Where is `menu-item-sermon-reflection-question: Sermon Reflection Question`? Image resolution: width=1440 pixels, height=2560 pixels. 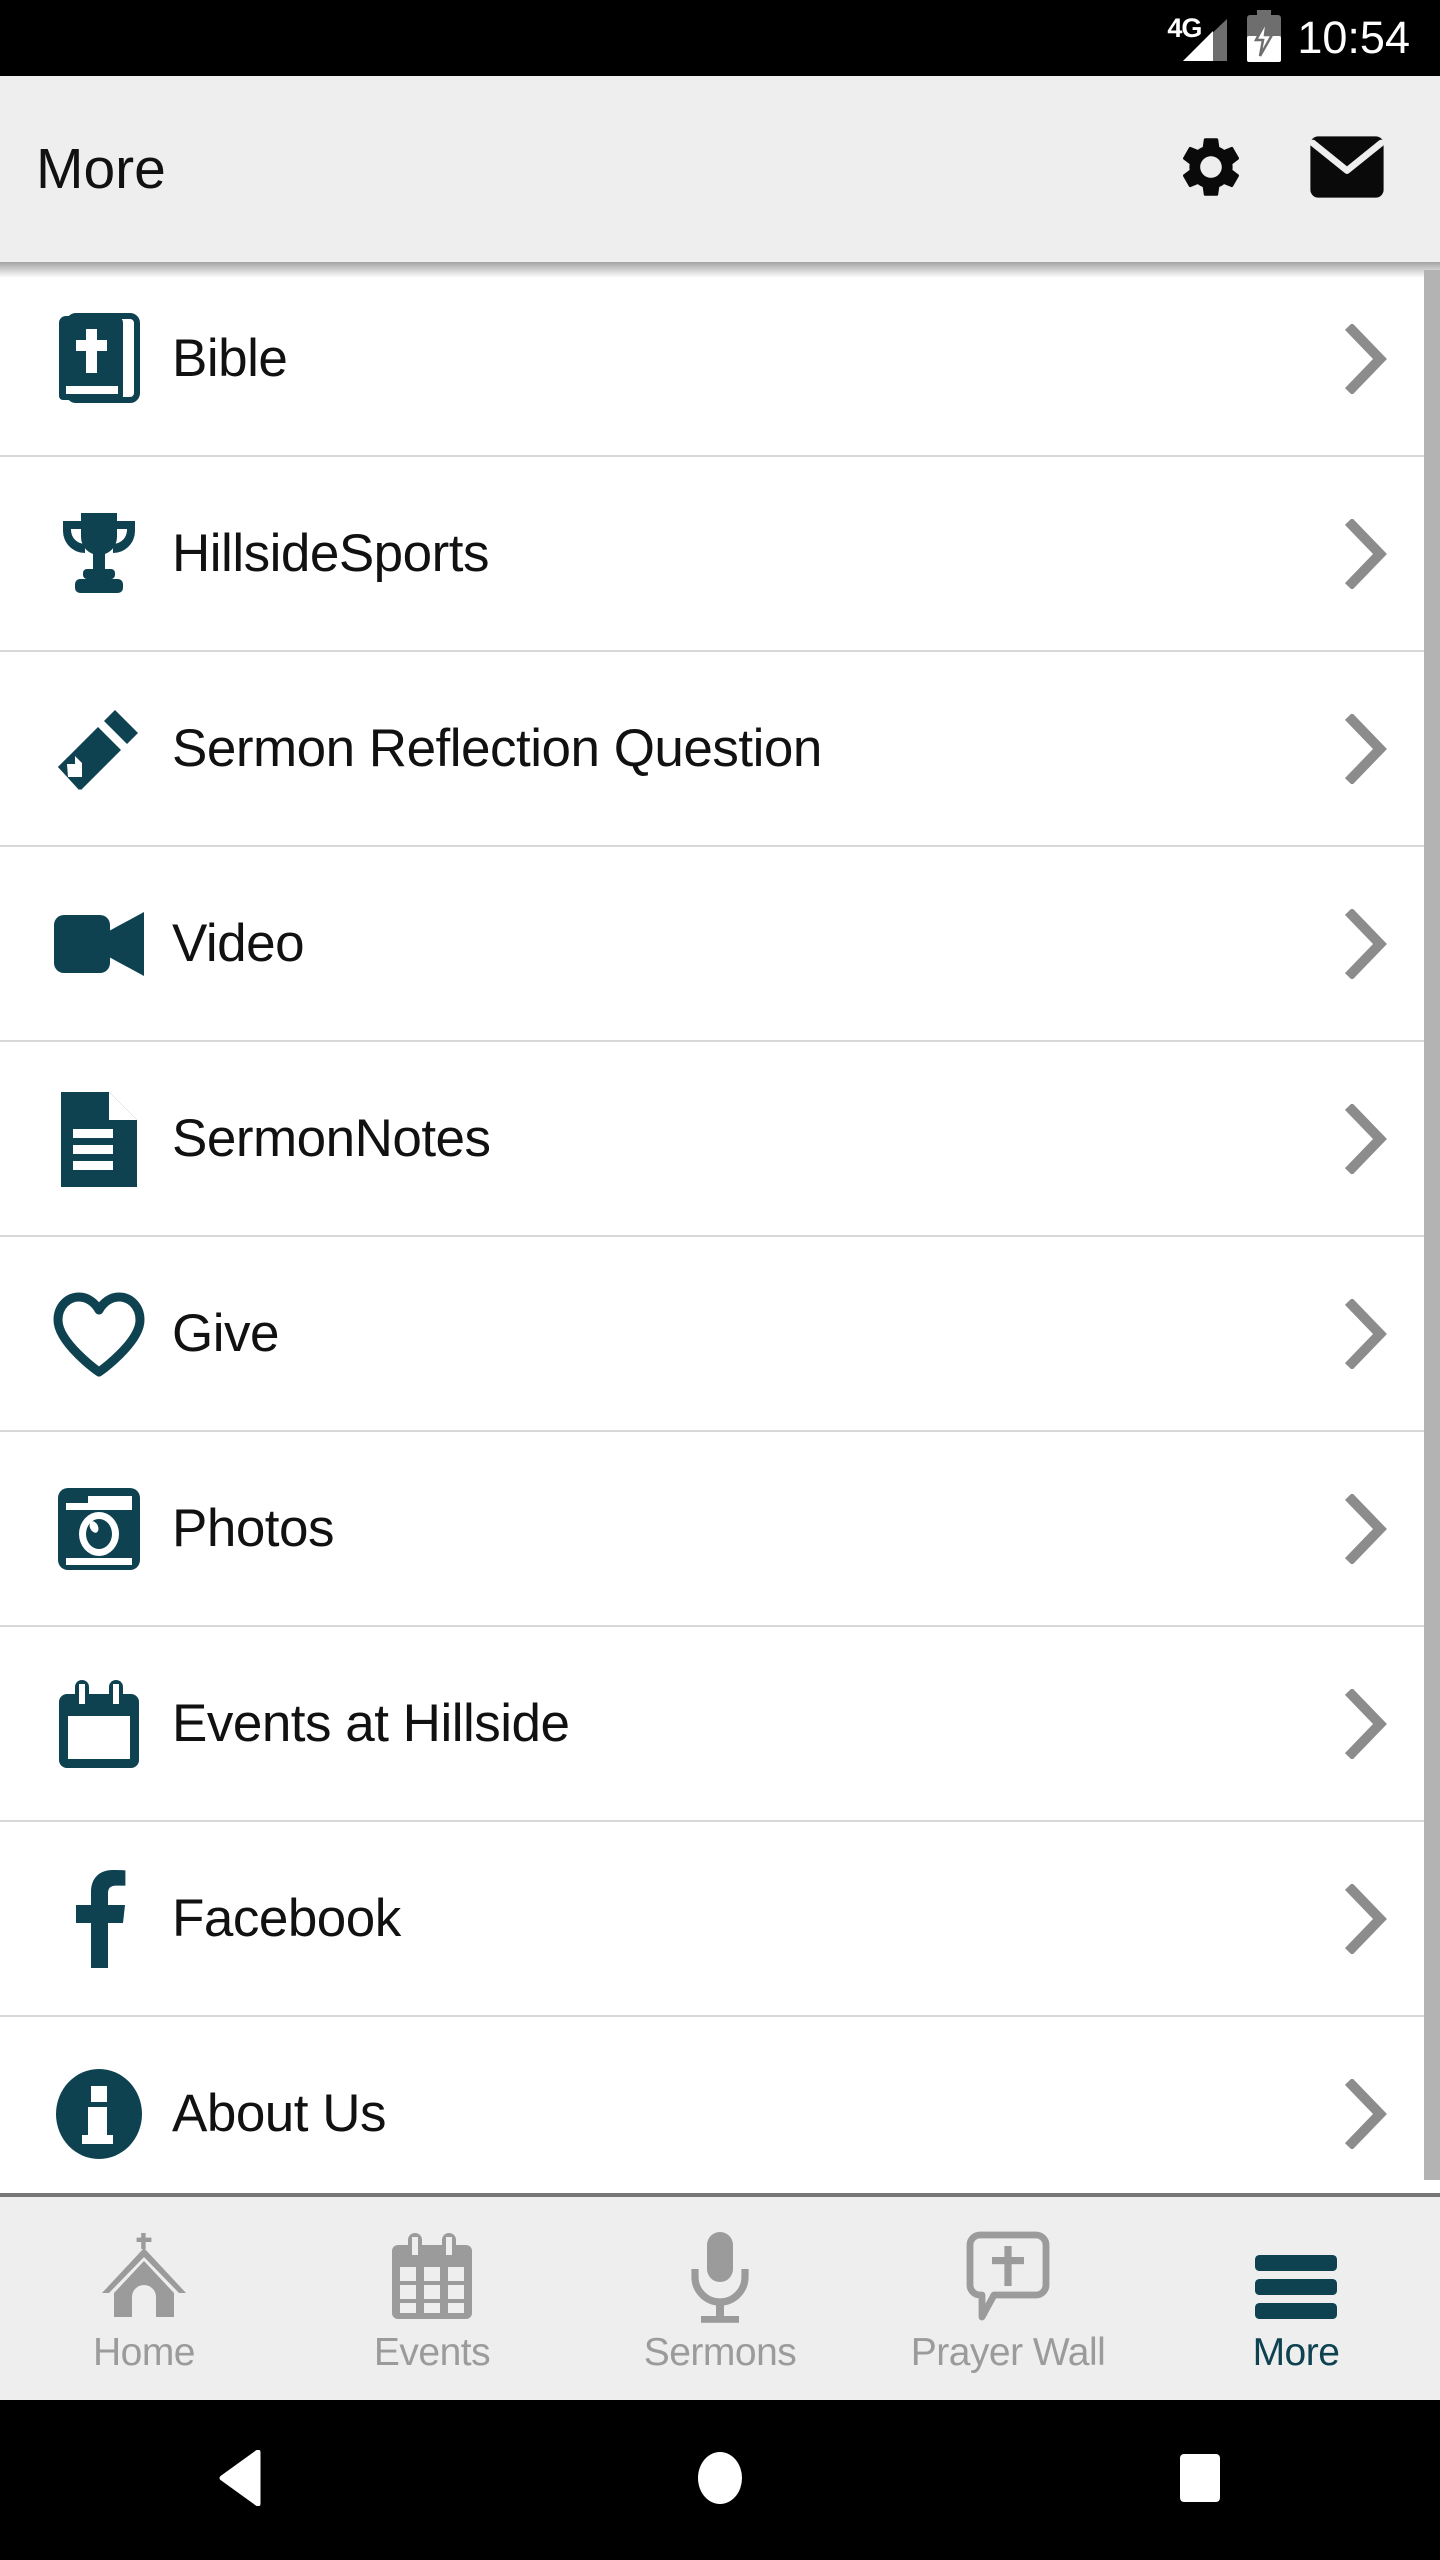 menu-item-sermon-reflection-question: Sermon Reflection Question is located at coordinates (720, 749).